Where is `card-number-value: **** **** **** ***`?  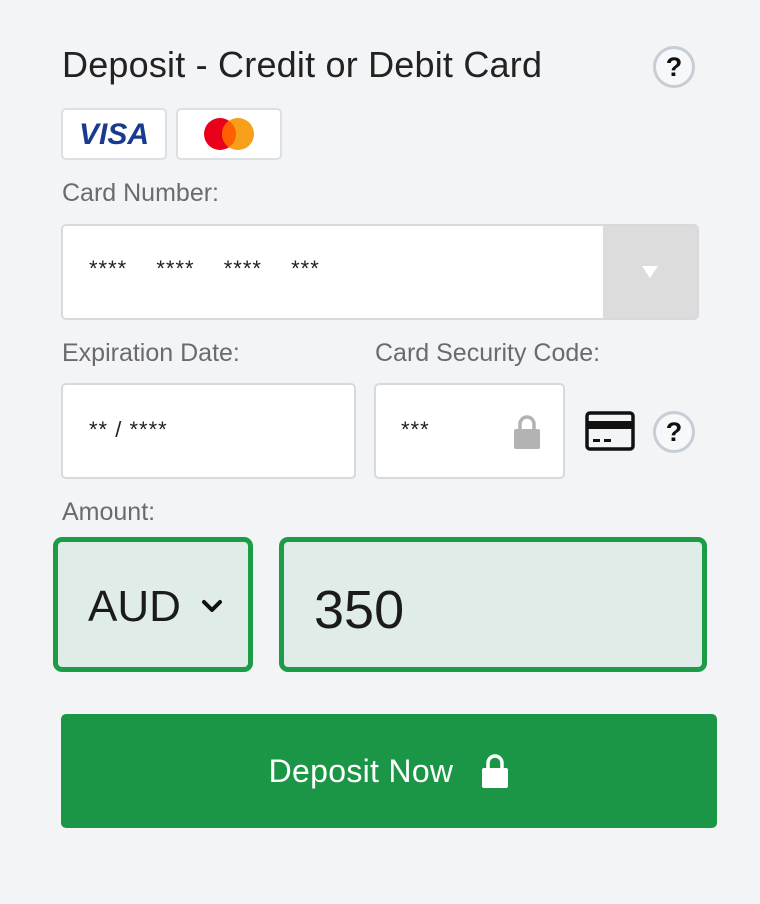
card-number-value: **** **** **** *** is located at coordinates (204, 268).